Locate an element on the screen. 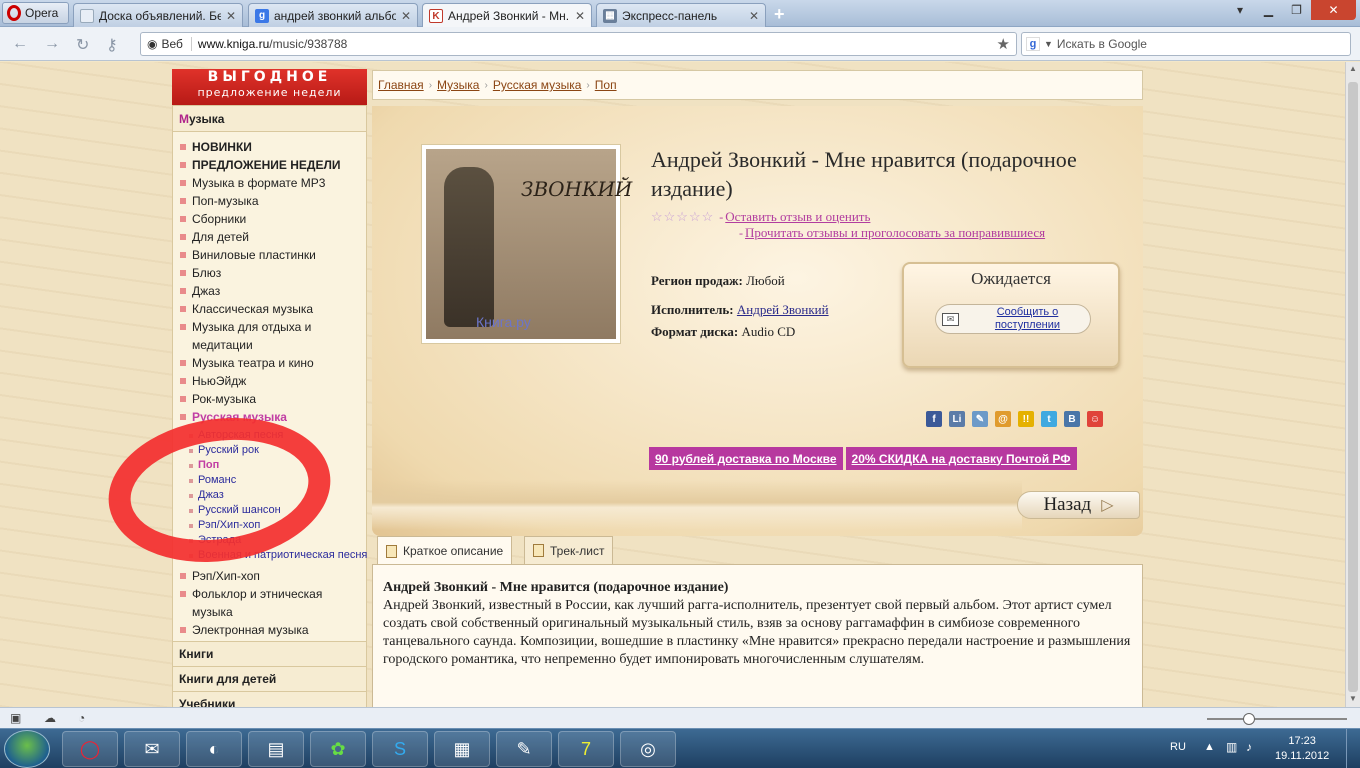 The height and width of the screenshot is (768, 1360). breadcrumb-russian-music: Русская музыка is located at coordinates (537, 85).